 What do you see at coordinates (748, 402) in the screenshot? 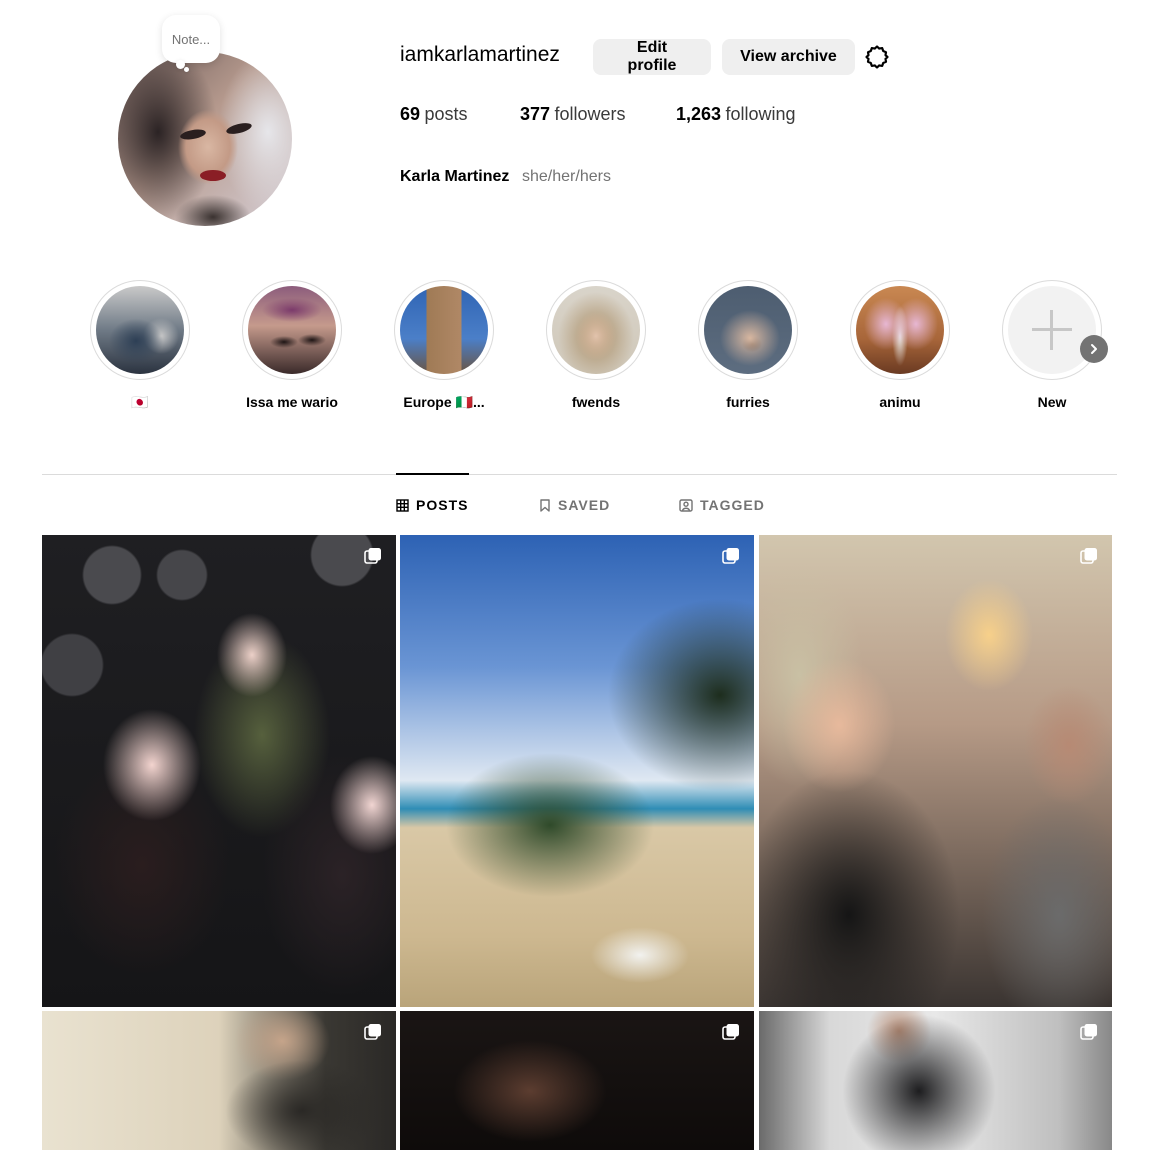
I see `highlight-label: furries` at bounding box center [748, 402].